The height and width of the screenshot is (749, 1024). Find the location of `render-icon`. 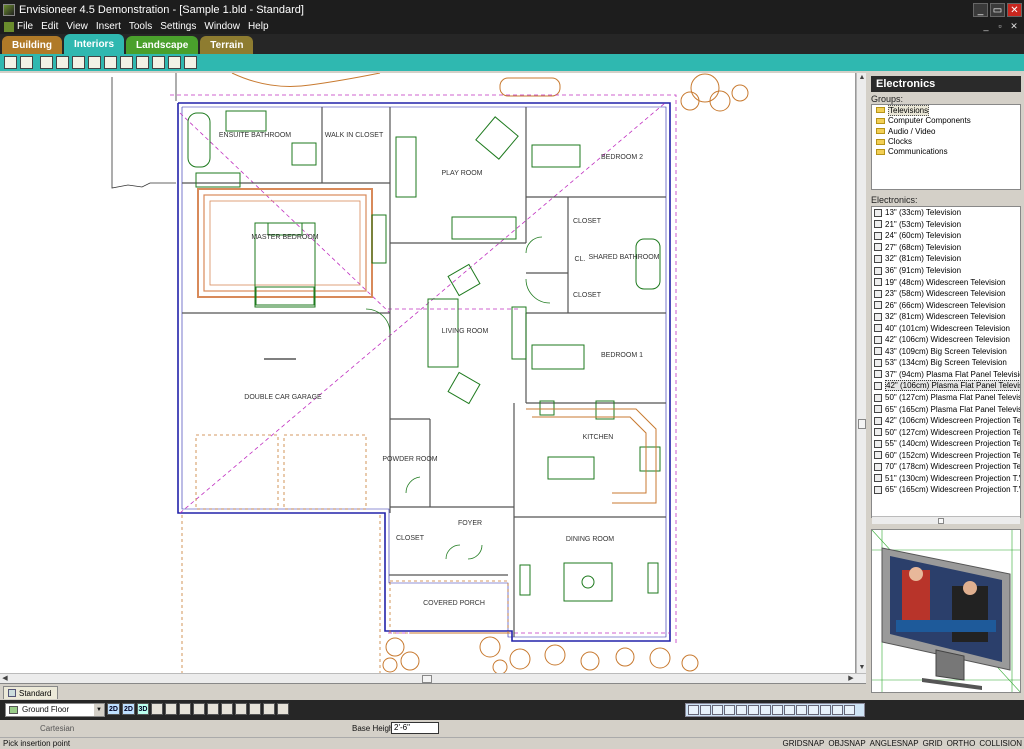

render-icon is located at coordinates (157, 709).